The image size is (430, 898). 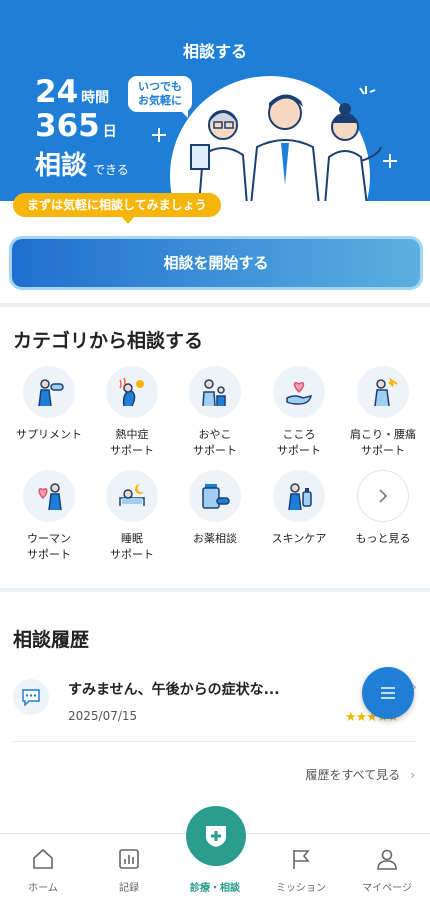 I want to click on categories-title: カテゴリから相談する, so click(x=108, y=341).